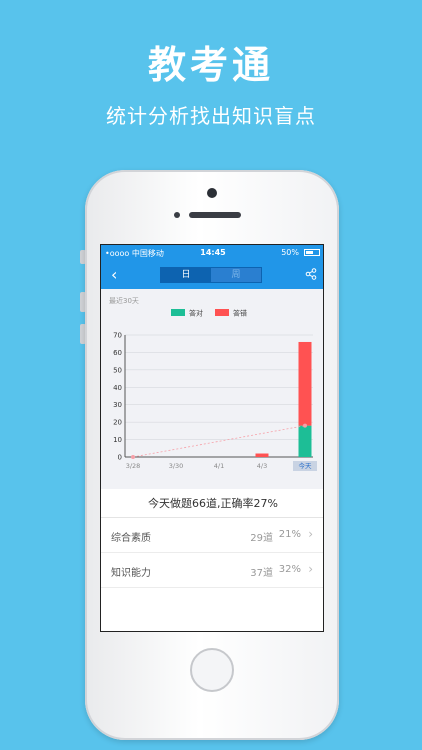  Describe the element at coordinates (117, 405) in the screenshot. I see `y-tick-label: 30` at that location.